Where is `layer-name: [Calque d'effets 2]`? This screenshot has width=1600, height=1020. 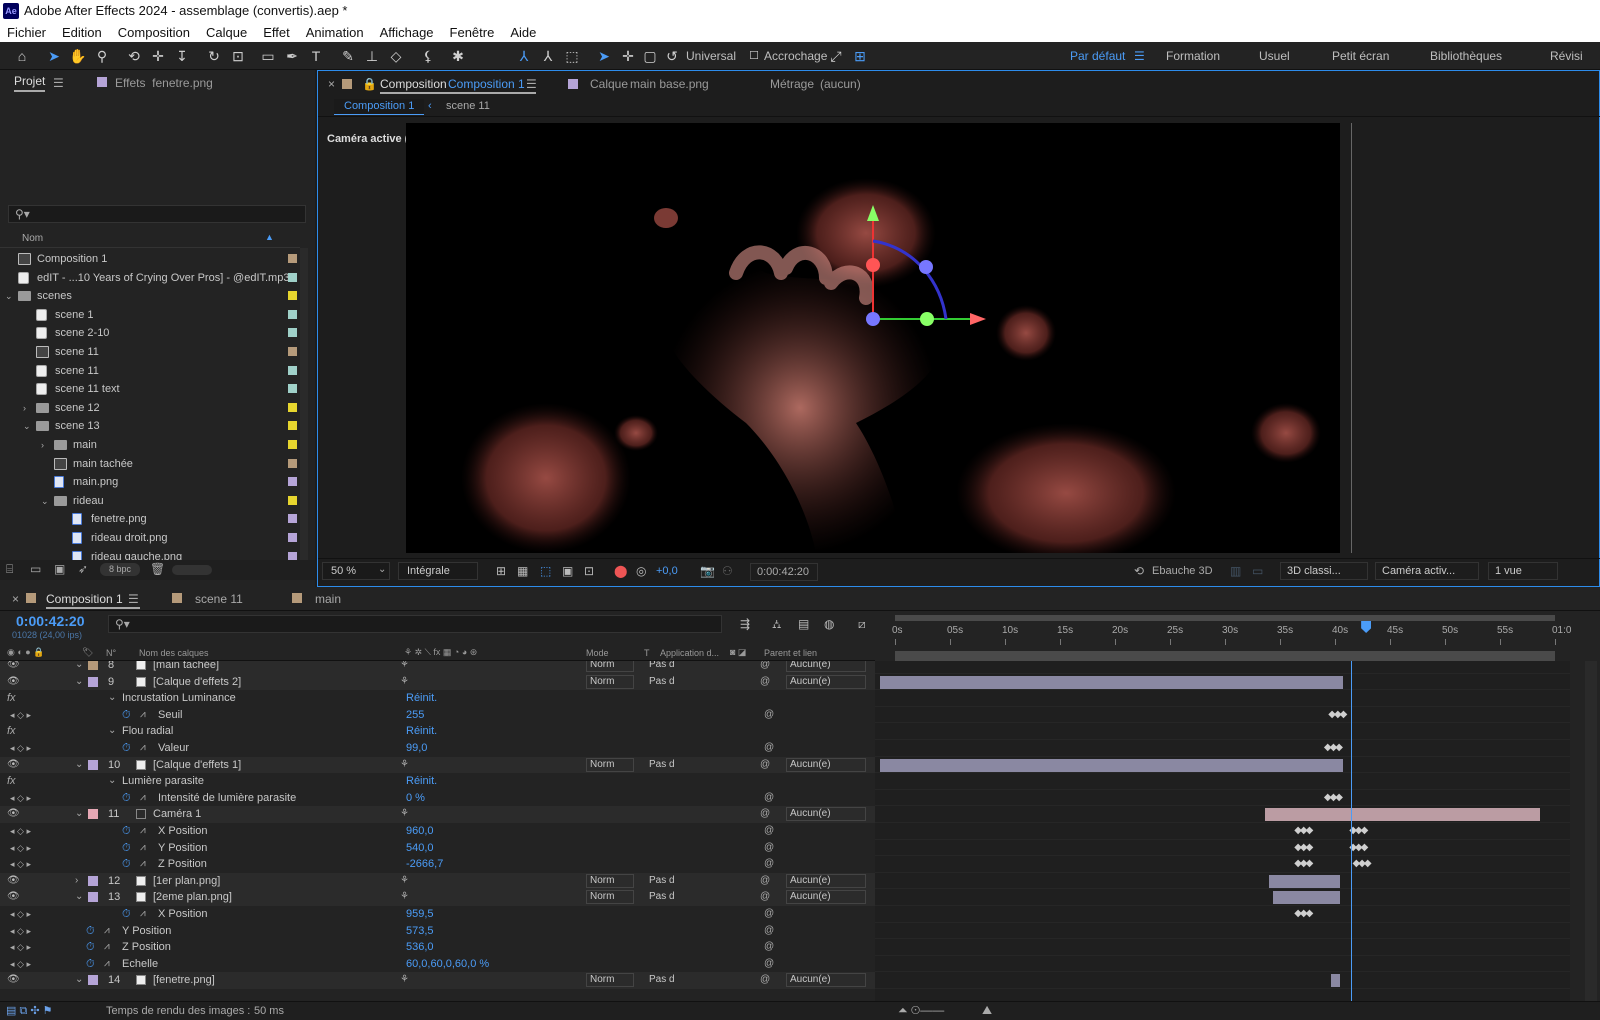
layer-name: [Calque d'effets 2] is located at coordinates (197, 682).